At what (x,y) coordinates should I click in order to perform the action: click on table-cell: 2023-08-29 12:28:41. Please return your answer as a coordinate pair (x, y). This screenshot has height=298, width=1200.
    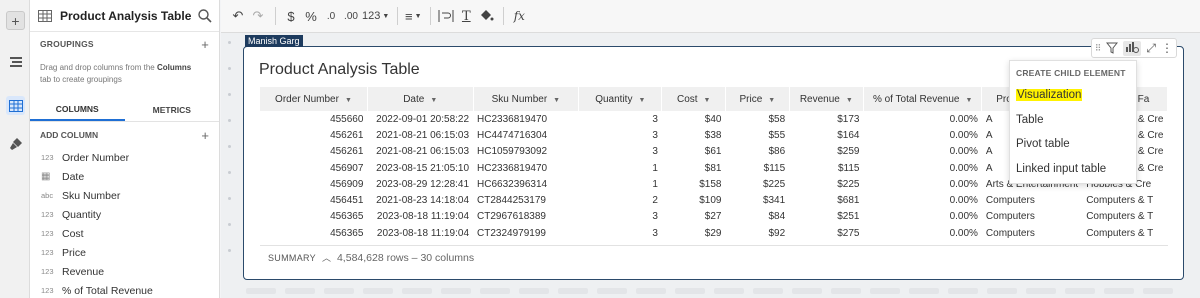
    Looking at the image, I should click on (420, 184).